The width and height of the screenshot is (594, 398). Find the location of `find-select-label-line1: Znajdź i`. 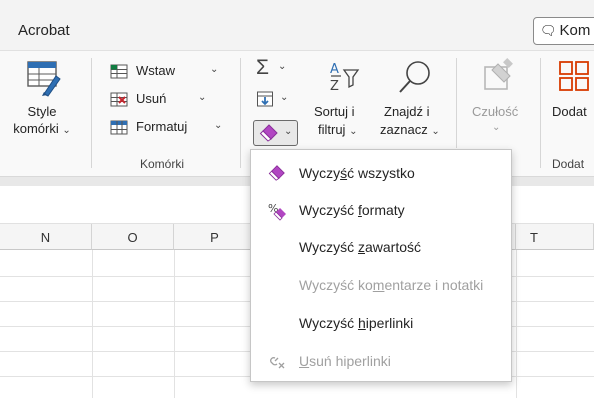

find-select-label-line1: Znajdź i is located at coordinates (407, 111).